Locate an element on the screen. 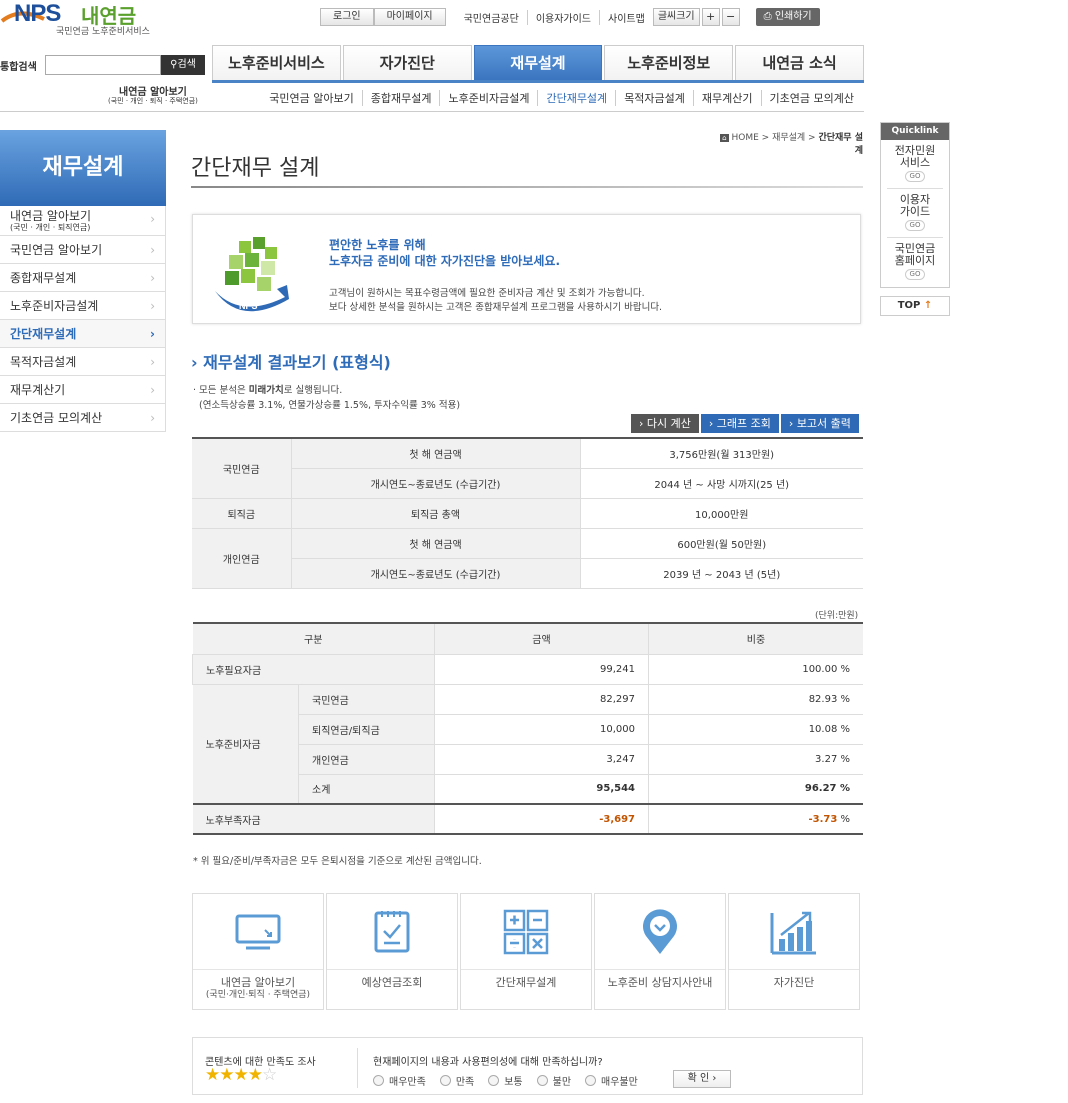 The width and height of the screenshot is (1068, 1103). lnb-item-label: 재무계산기 is located at coordinates (38, 390).